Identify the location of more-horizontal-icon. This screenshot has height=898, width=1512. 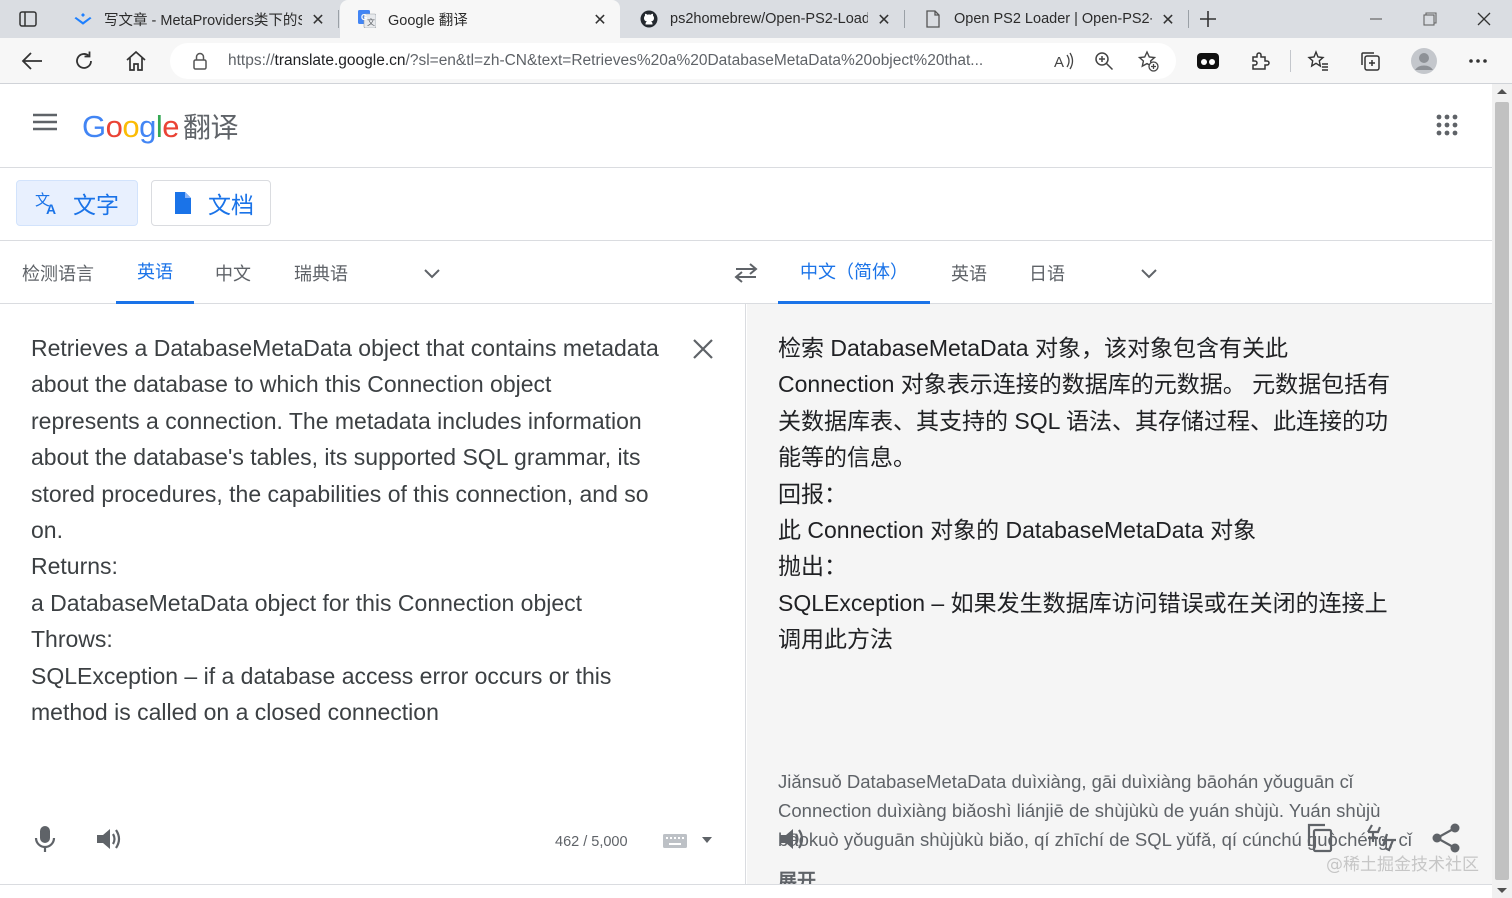
(1478, 61).